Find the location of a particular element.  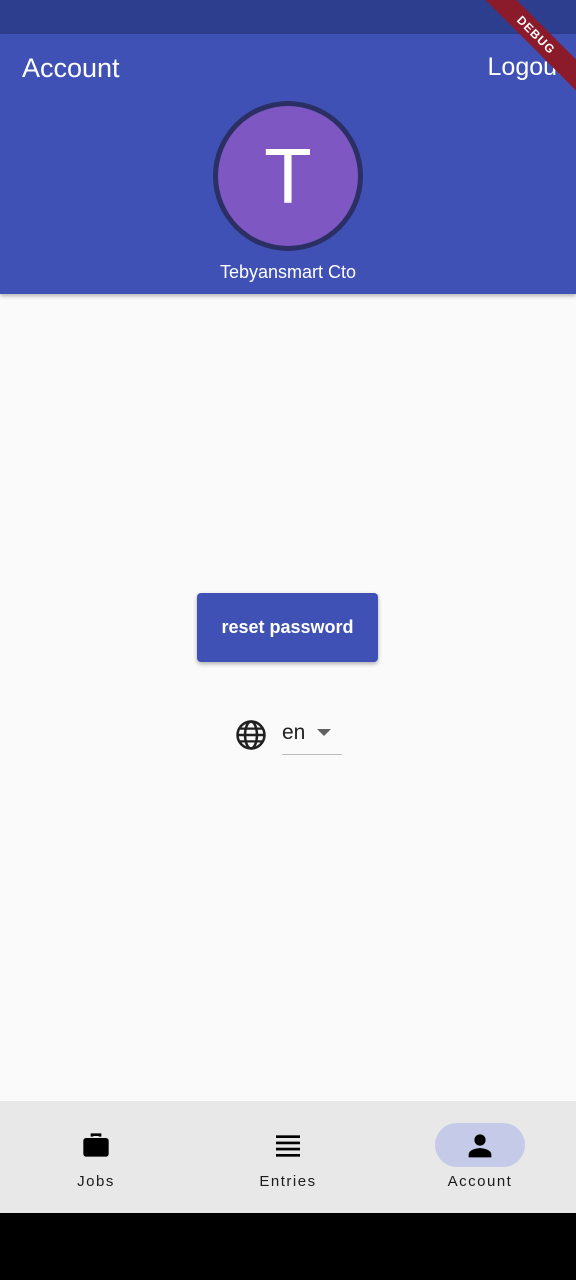

nav-item-entries: Entries is located at coordinates (288, 1157).